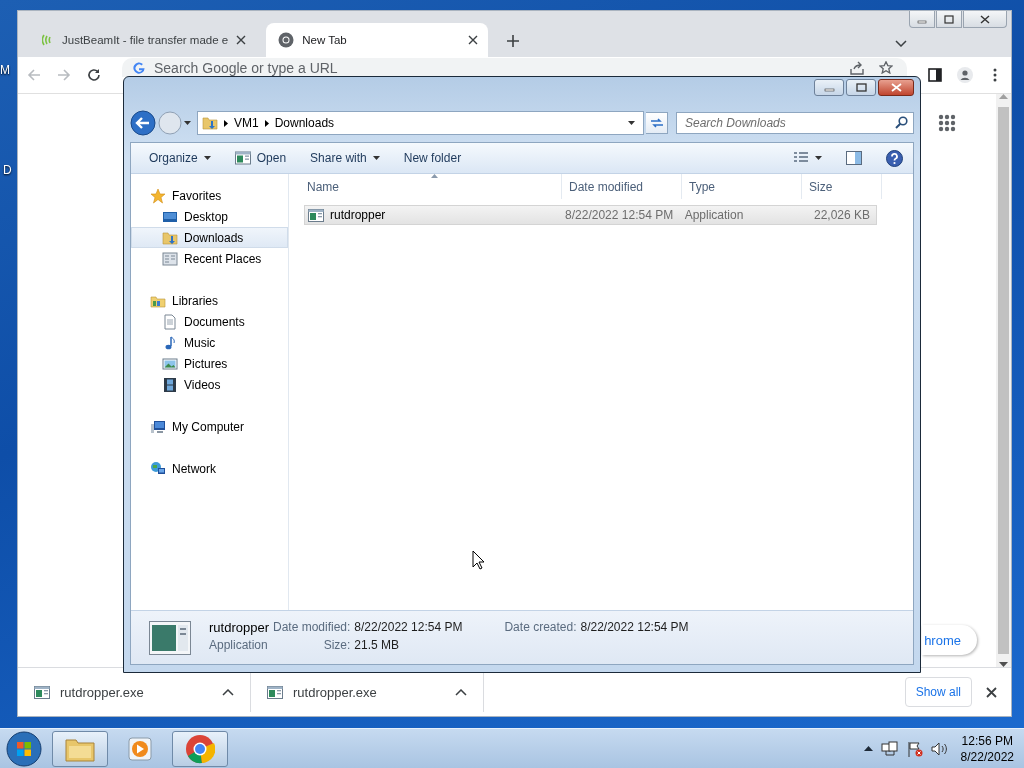 Image resolution: width=1024 pixels, height=768 pixels. What do you see at coordinates (336, 645) in the screenshot?
I see `details-label: Size:` at bounding box center [336, 645].